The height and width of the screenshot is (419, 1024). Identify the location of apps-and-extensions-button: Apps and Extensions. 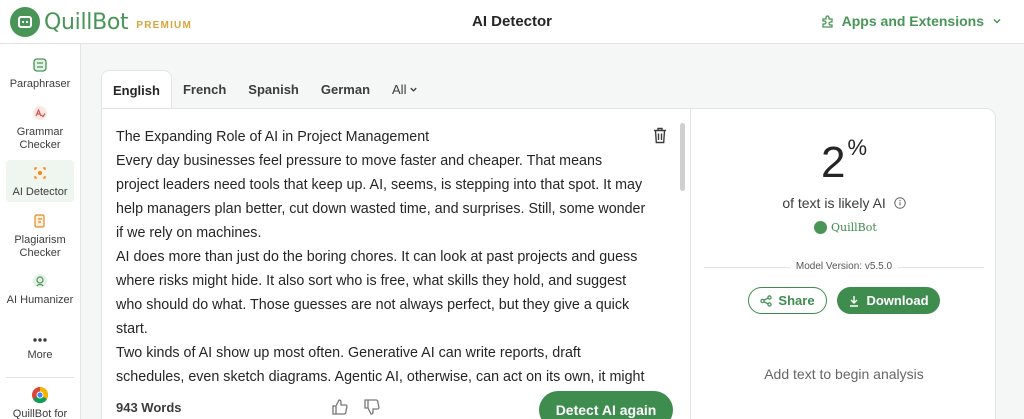
(911, 21).